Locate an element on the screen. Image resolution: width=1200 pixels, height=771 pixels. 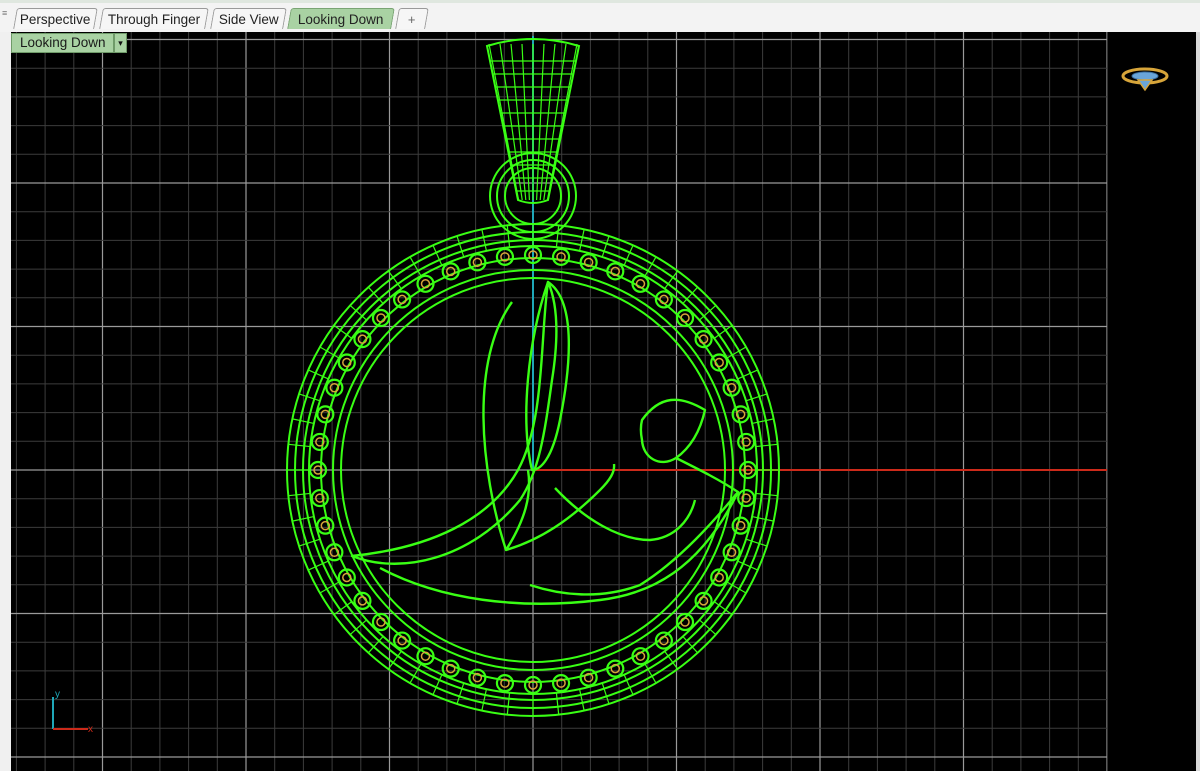
dropdown-arrow-icon: ▾ is located at coordinates (120, 43).